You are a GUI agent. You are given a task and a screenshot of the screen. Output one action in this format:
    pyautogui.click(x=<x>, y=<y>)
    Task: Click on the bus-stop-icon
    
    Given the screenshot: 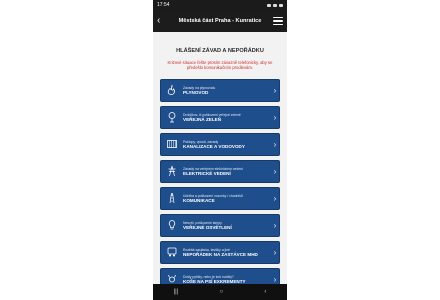 What is the action you would take?
    pyautogui.click(x=172, y=252)
    